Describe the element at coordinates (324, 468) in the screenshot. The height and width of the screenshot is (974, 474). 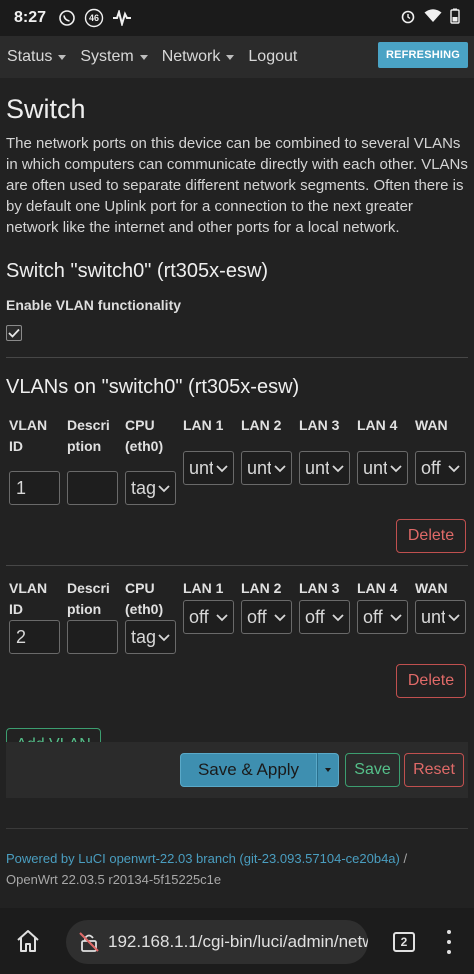
I see `lan3-select: untagged` at that location.